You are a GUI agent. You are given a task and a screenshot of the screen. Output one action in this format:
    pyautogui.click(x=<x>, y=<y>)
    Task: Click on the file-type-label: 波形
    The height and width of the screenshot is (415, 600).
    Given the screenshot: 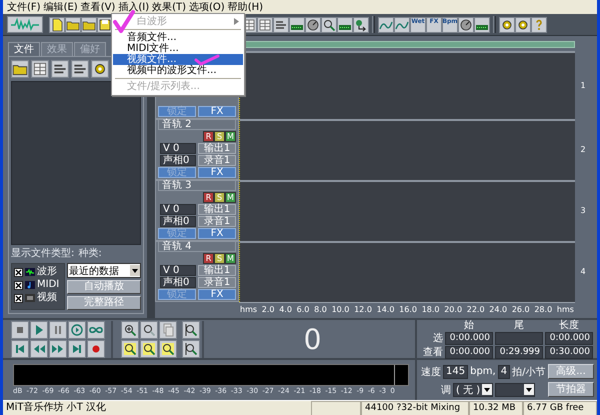 What is the action you would take?
    pyautogui.click(x=47, y=272)
    